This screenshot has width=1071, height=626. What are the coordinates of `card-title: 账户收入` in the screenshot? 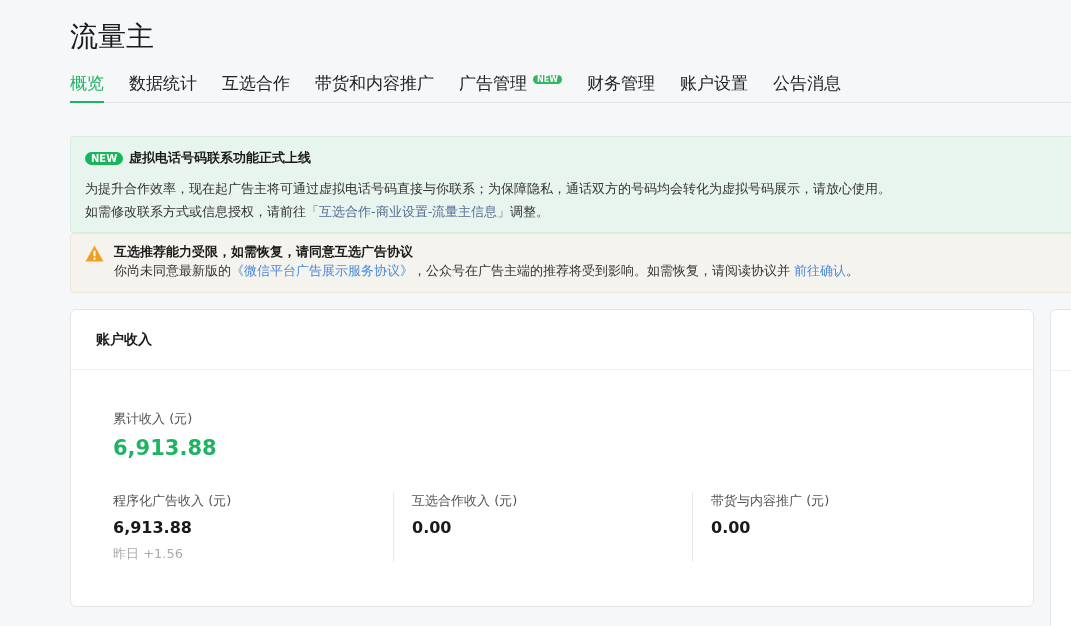 It's located at (124, 339).